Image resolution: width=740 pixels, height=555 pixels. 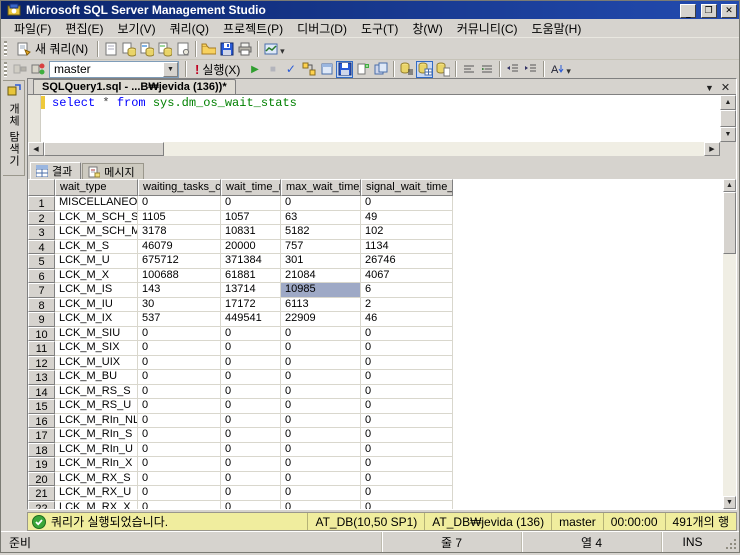 I want to click on grid-cell: LCK_M_RX_S, so click(x=96, y=478).